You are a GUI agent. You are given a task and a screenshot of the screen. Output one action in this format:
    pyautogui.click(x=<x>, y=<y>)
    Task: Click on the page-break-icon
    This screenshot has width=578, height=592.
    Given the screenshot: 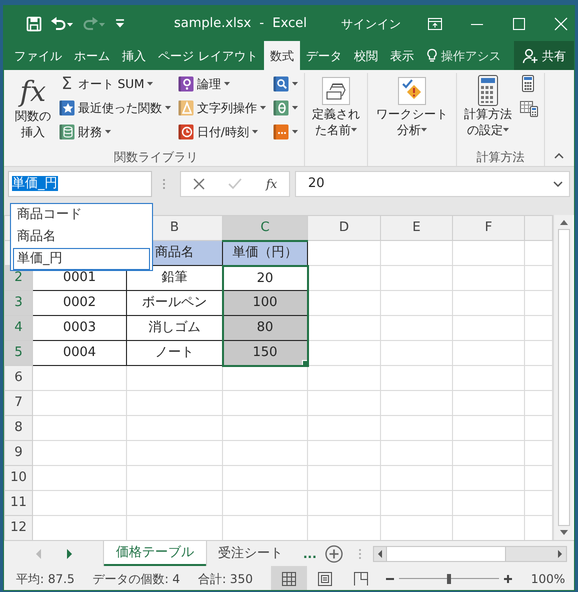 What is the action you would take?
    pyautogui.click(x=361, y=579)
    